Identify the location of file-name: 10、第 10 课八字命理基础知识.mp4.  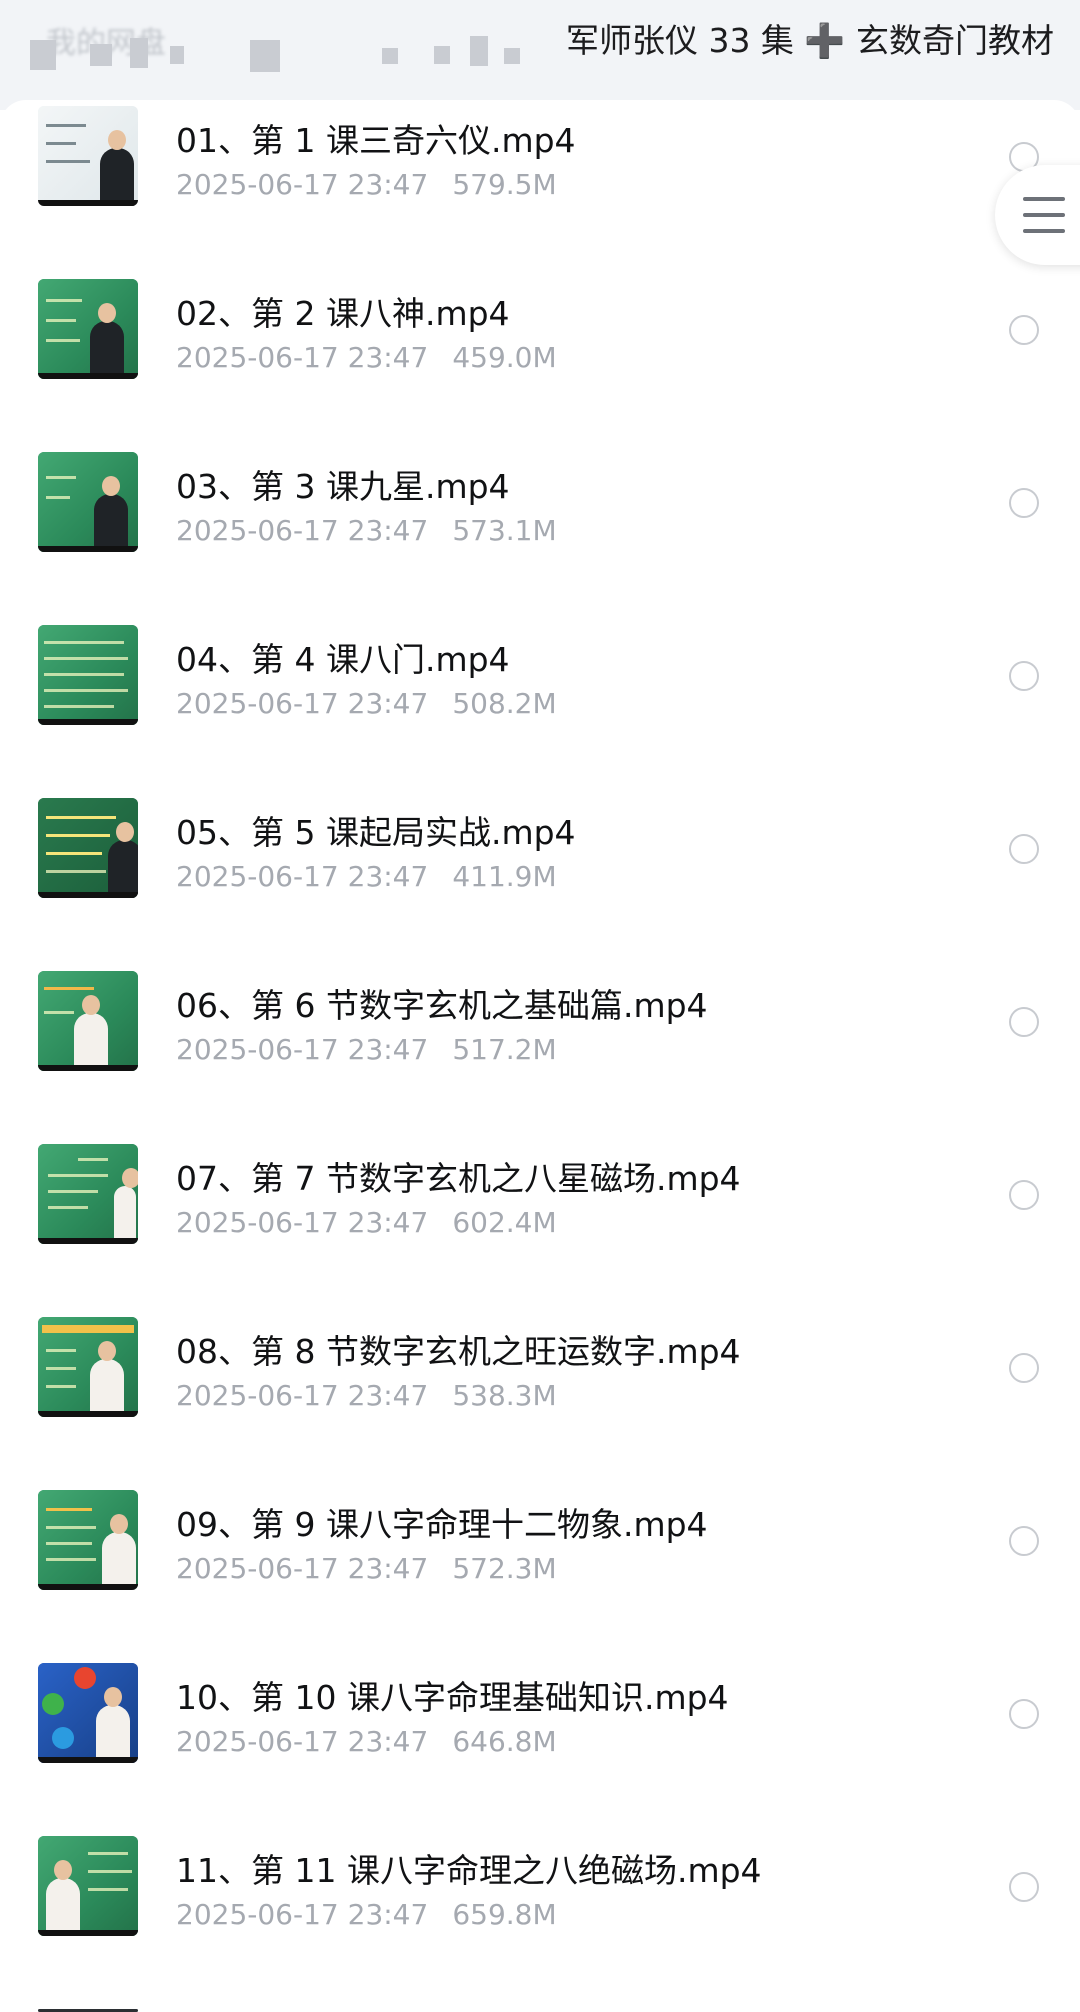
(452, 1697).